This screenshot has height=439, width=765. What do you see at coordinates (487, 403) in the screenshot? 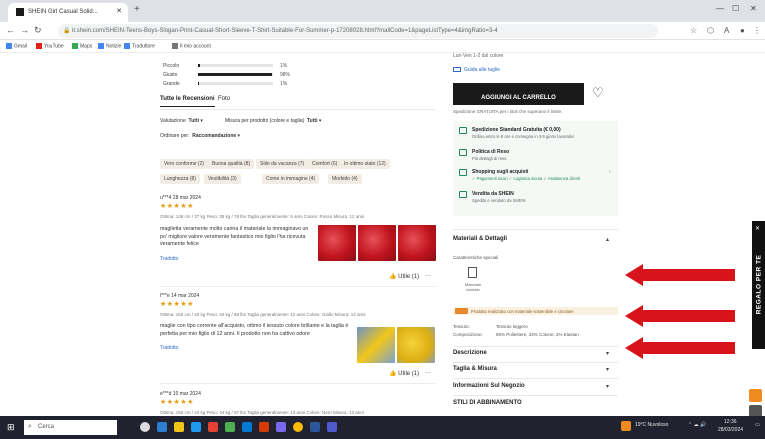
I see `matching-styles-section: STILI DI ABBINAMENTO` at bounding box center [487, 403].